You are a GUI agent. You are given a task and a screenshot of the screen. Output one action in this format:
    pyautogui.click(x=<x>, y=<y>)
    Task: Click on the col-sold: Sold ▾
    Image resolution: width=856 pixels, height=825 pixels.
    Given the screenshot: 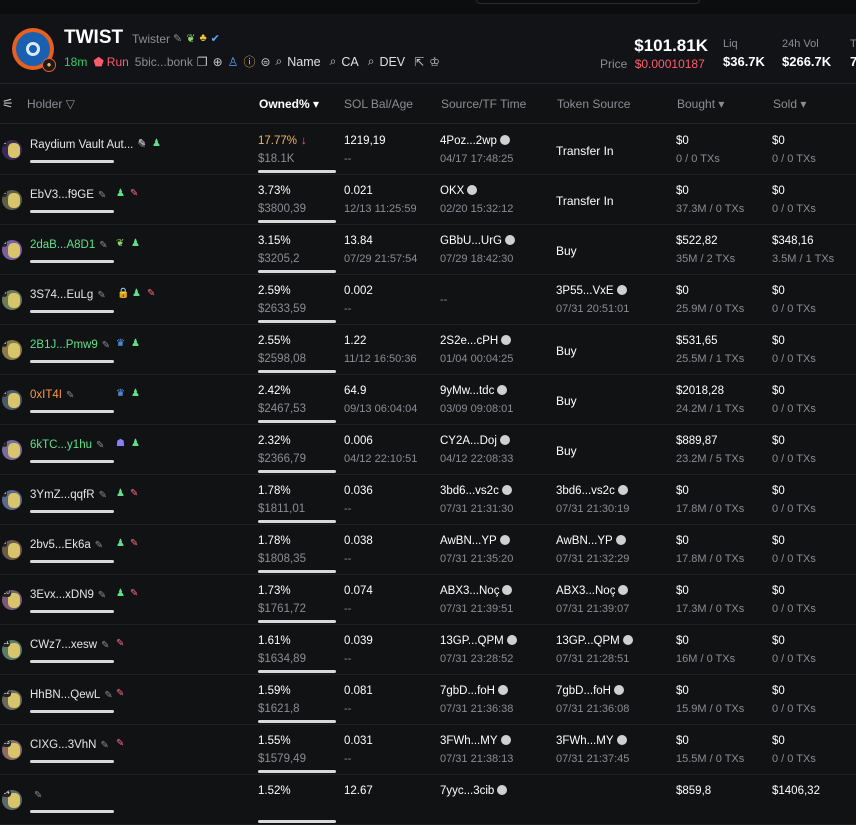 What is the action you would take?
    pyautogui.click(x=789, y=104)
    